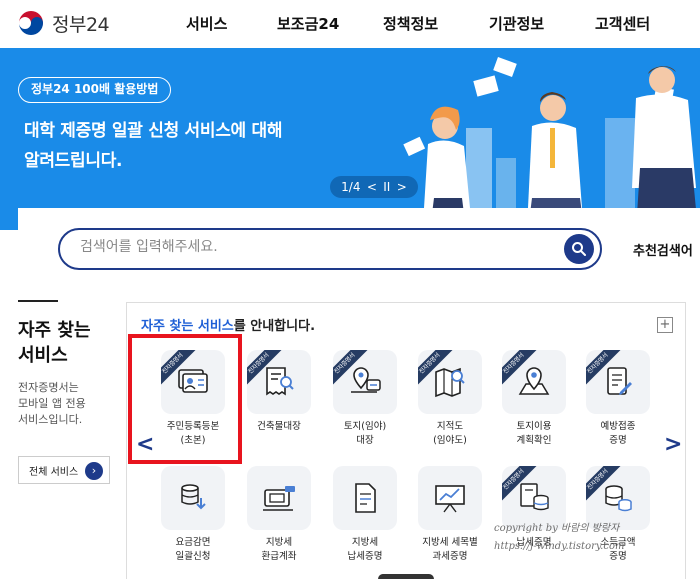 This screenshot has height=579, width=700. What do you see at coordinates (54, 472) in the screenshot?
I see `all-services-label: 전체 서비스` at bounding box center [54, 472].